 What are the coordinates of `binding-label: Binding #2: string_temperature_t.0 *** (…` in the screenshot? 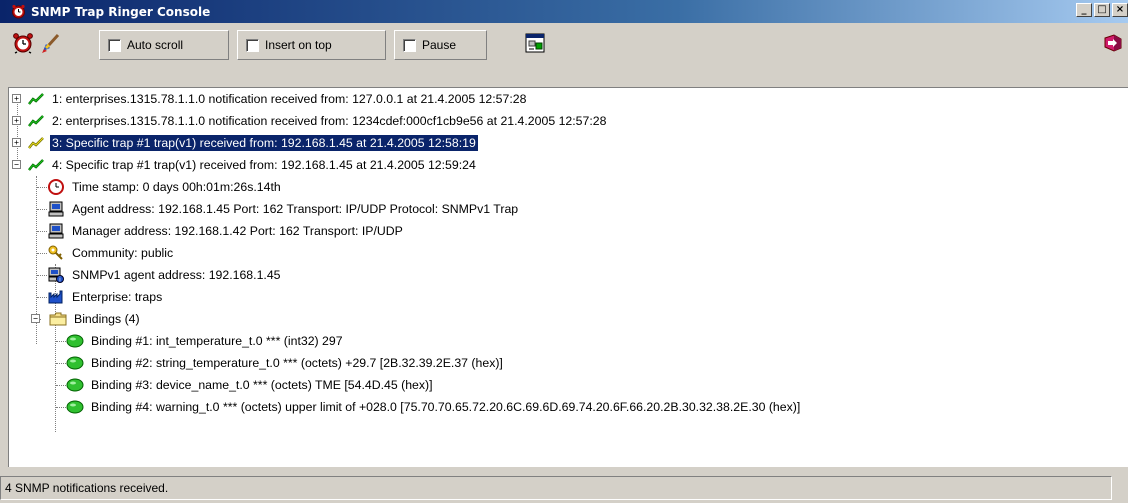 It's located at (297, 363).